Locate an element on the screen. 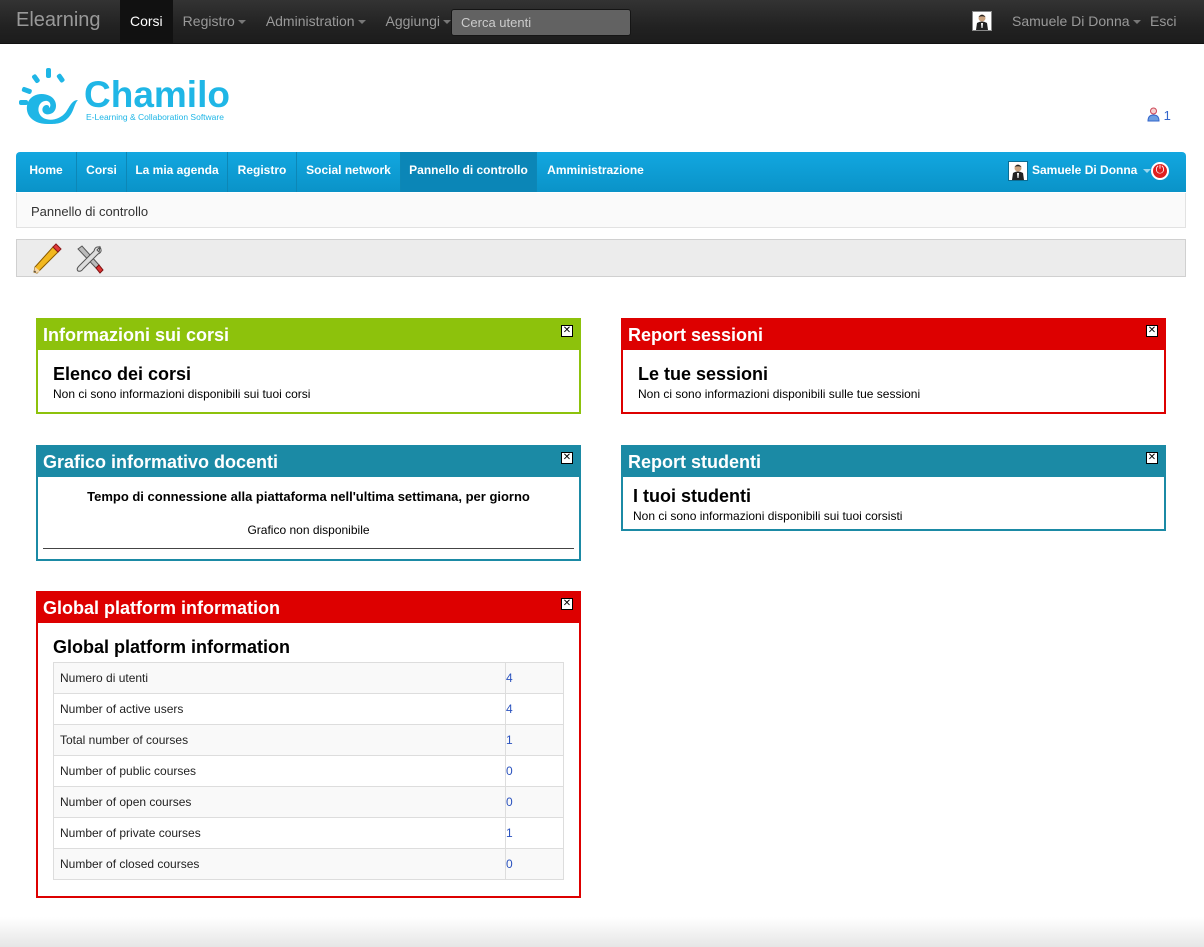 Image resolution: width=1204 pixels, height=947 pixels. block-subtitle: Elenco dei corsi is located at coordinates (122, 374).